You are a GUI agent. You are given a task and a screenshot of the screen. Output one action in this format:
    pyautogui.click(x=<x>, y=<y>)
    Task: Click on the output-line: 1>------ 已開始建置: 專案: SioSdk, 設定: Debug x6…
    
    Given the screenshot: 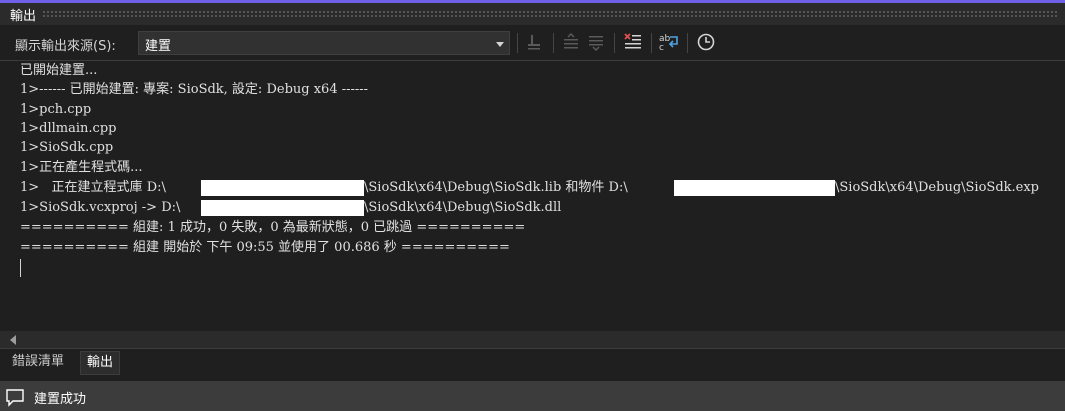 What is the action you would take?
    pyautogui.click(x=194, y=89)
    